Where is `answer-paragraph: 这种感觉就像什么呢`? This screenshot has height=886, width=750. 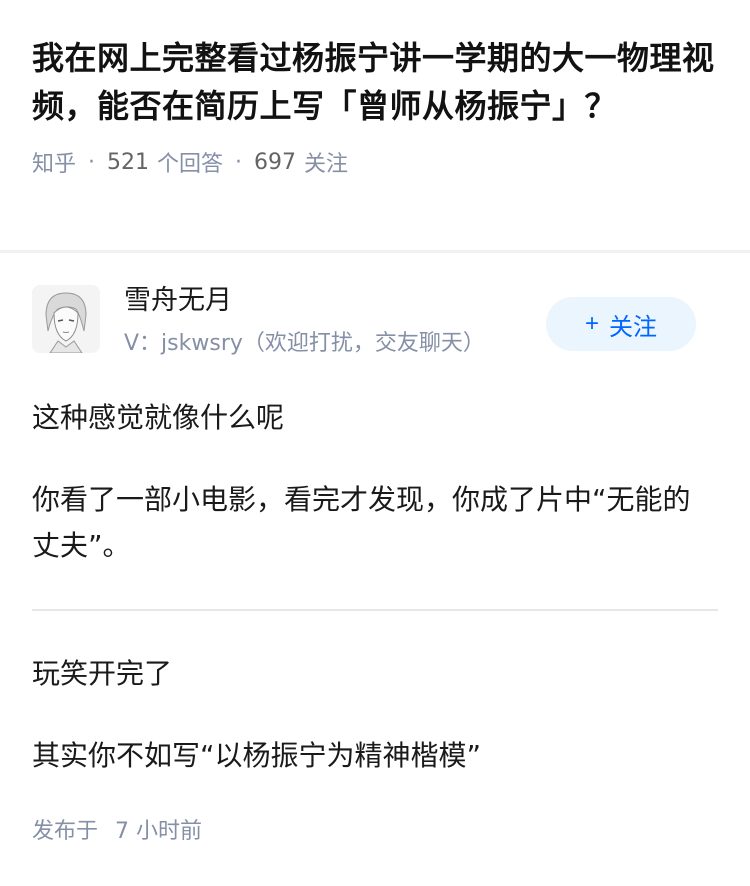
answer-paragraph: 这种感觉就像什么呢 is located at coordinates (158, 417).